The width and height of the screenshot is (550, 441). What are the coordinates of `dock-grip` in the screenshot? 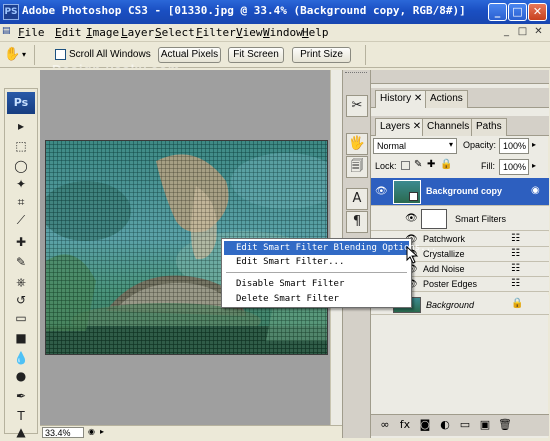 It's located at (356, 75).